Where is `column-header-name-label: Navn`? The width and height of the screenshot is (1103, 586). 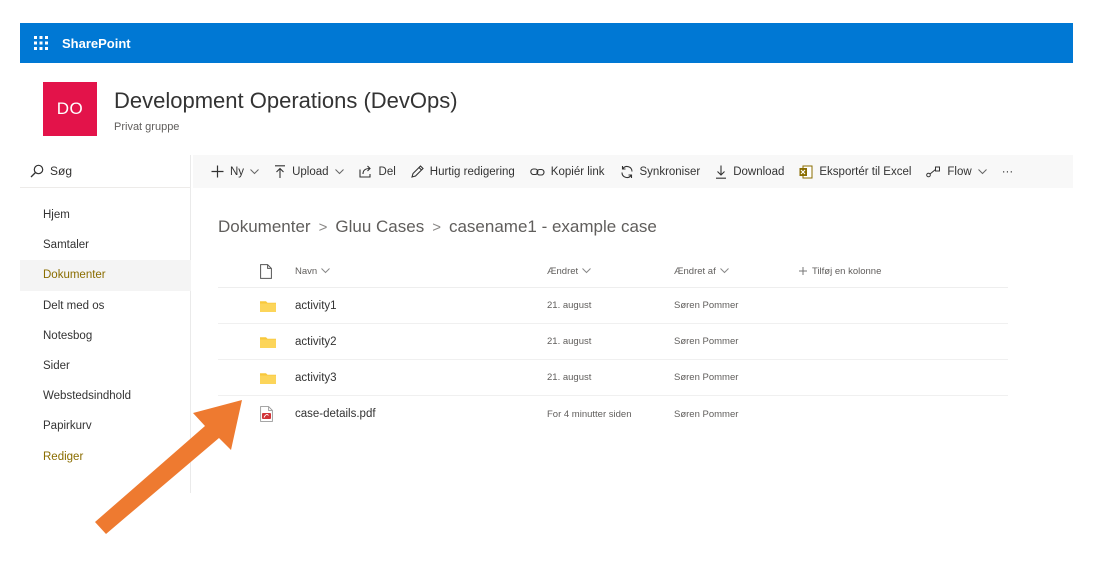 column-header-name-label: Navn is located at coordinates (306, 271).